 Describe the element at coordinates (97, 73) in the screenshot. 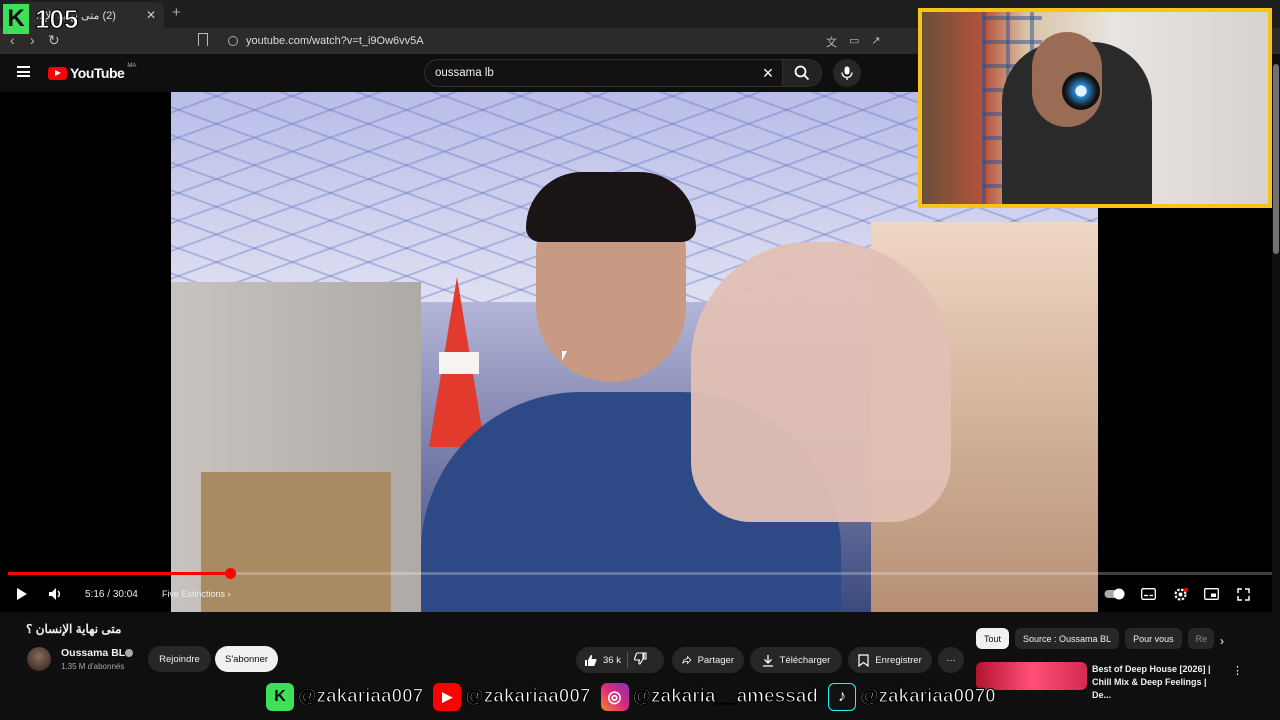

I see `logo-text: YouTube` at that location.